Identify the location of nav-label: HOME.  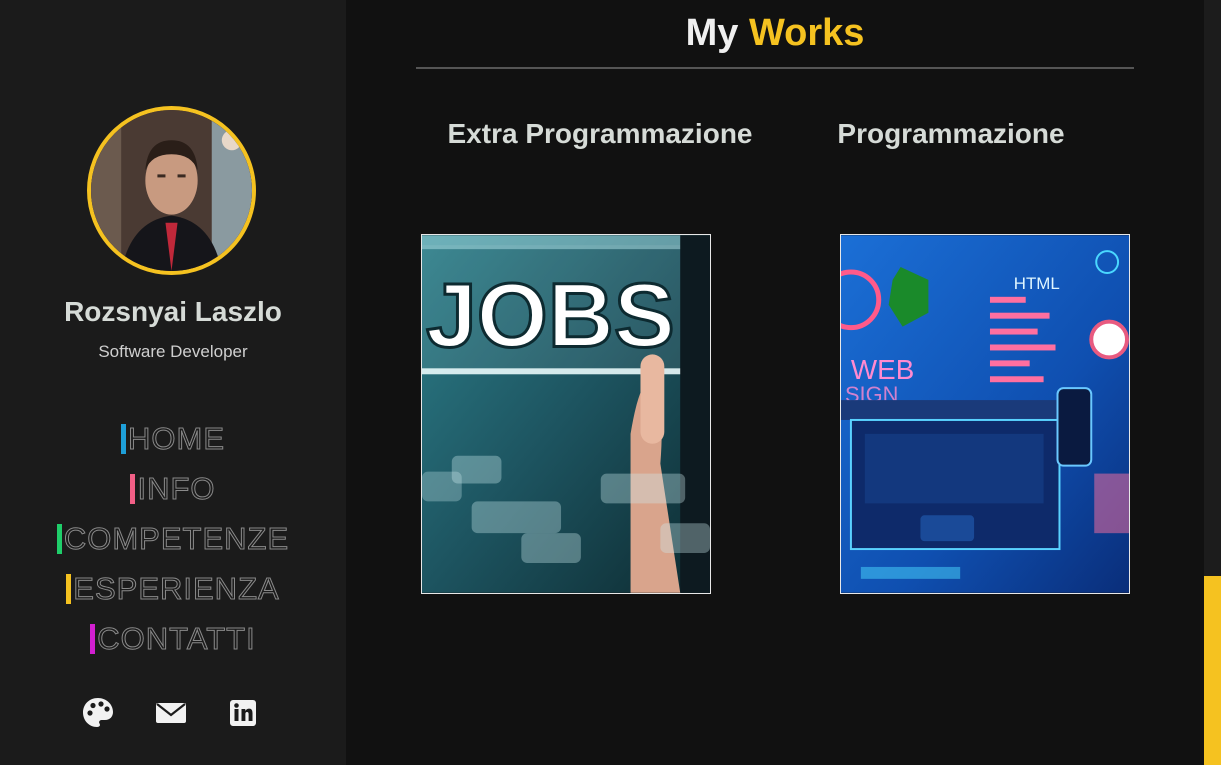
(176, 439).